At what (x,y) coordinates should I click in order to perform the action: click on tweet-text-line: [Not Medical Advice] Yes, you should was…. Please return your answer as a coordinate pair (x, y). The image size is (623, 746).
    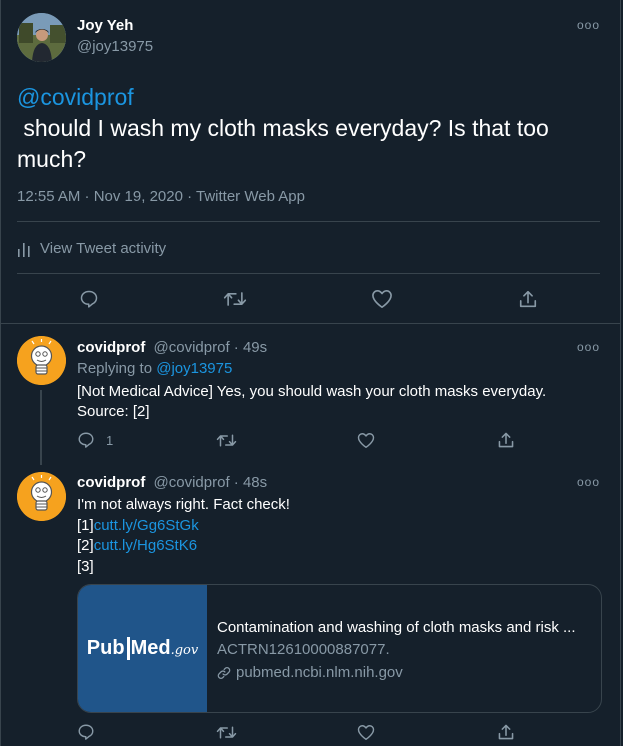
    Looking at the image, I should click on (312, 391).